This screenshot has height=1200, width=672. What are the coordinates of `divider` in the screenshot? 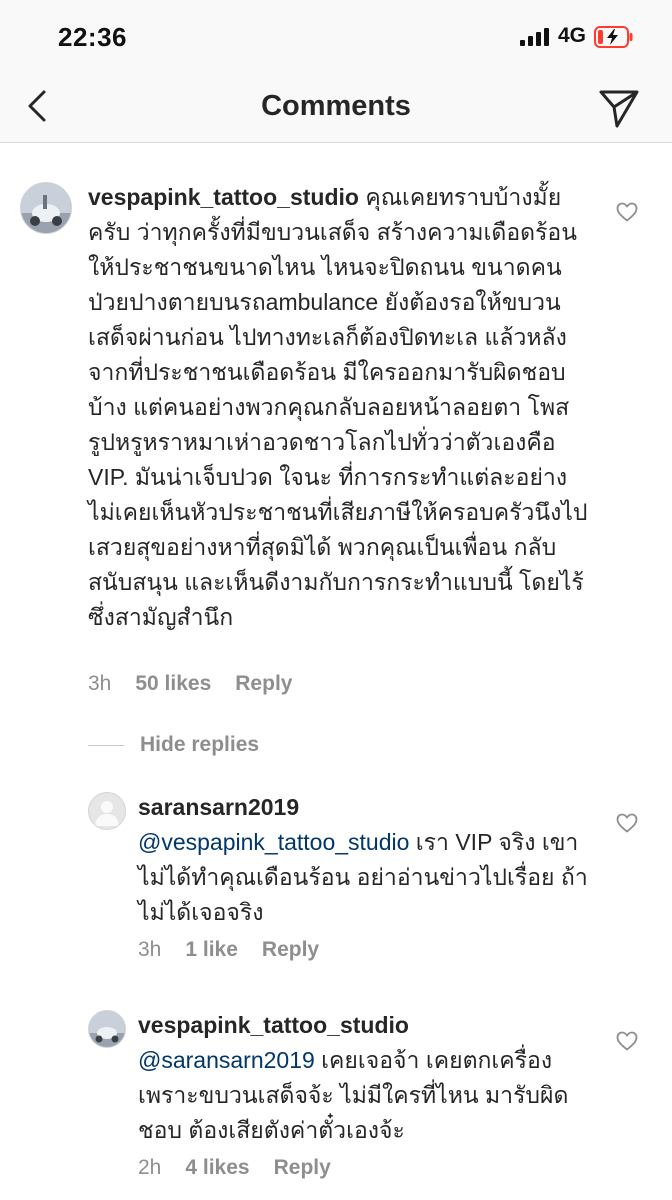 It's located at (106, 745).